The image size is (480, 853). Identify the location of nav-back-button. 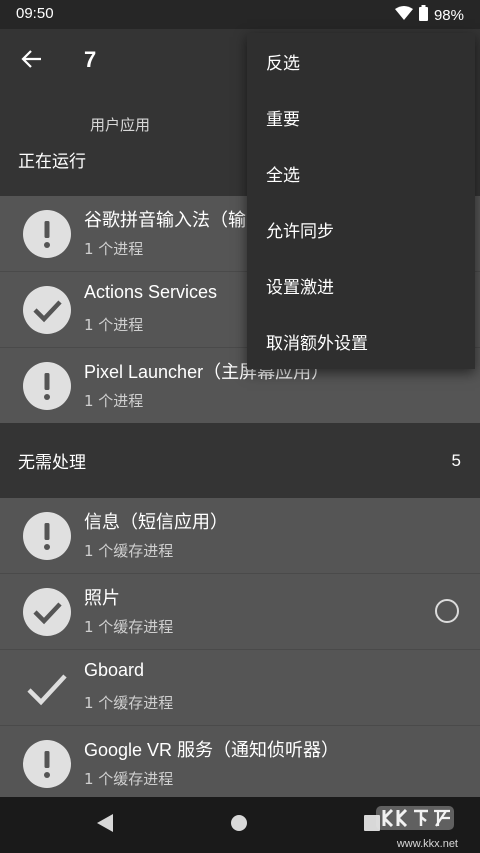
(105, 825).